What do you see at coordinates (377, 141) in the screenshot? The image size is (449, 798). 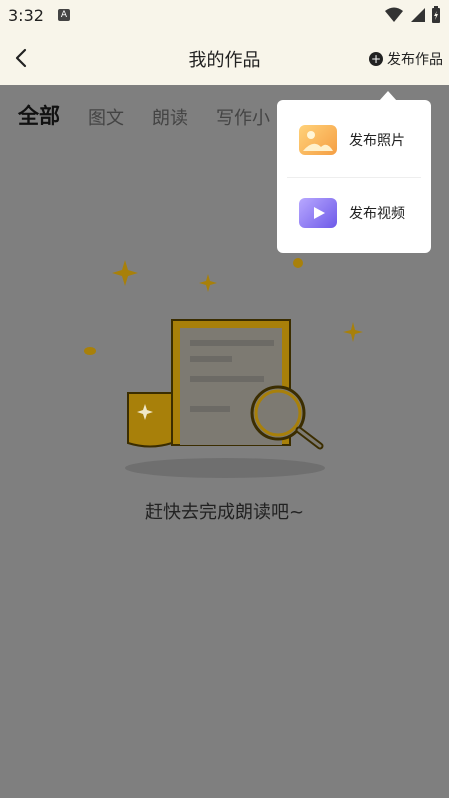 I see `publish-photo-label: 发布照片` at bounding box center [377, 141].